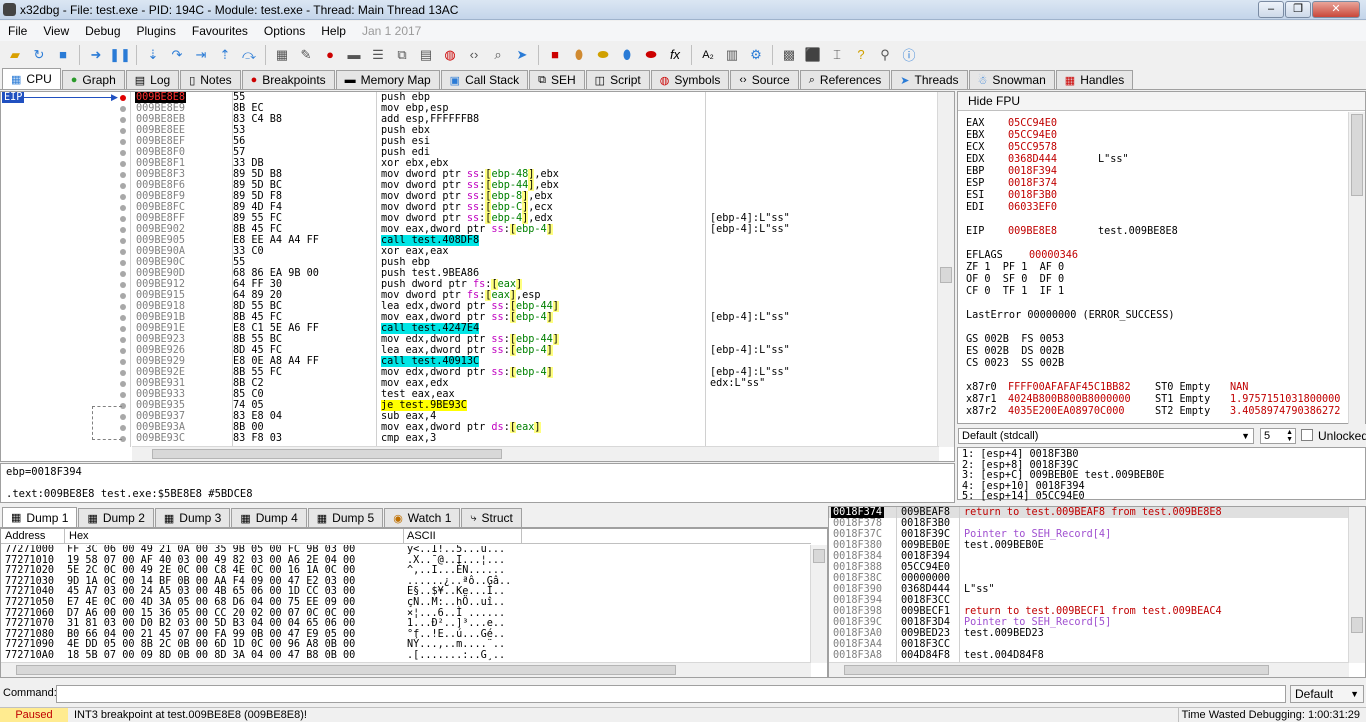  I want to click on register-row: EDX 0368D444 L"ss", so click(1043, 160).